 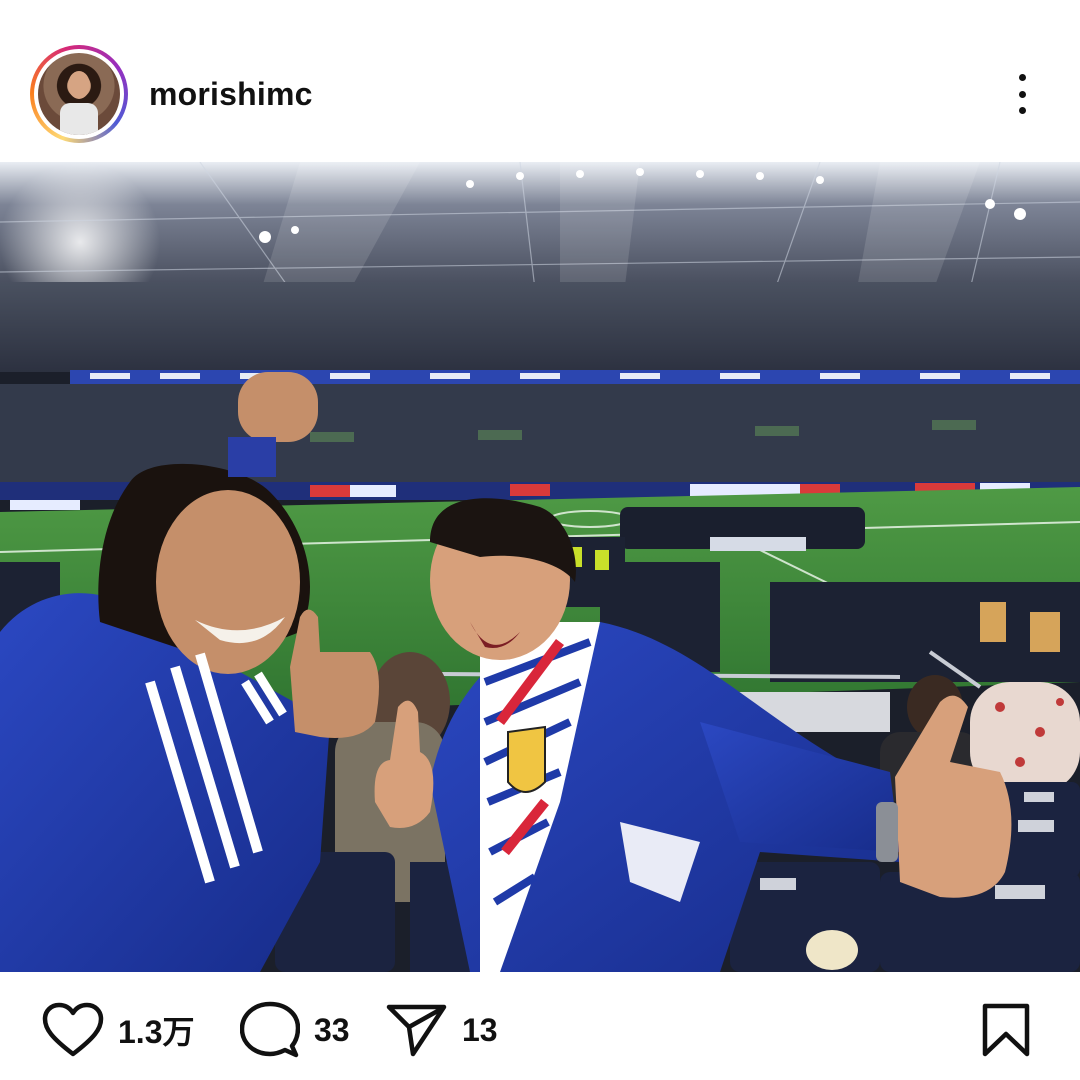 I want to click on save-action, so click(x=1006, y=1030).